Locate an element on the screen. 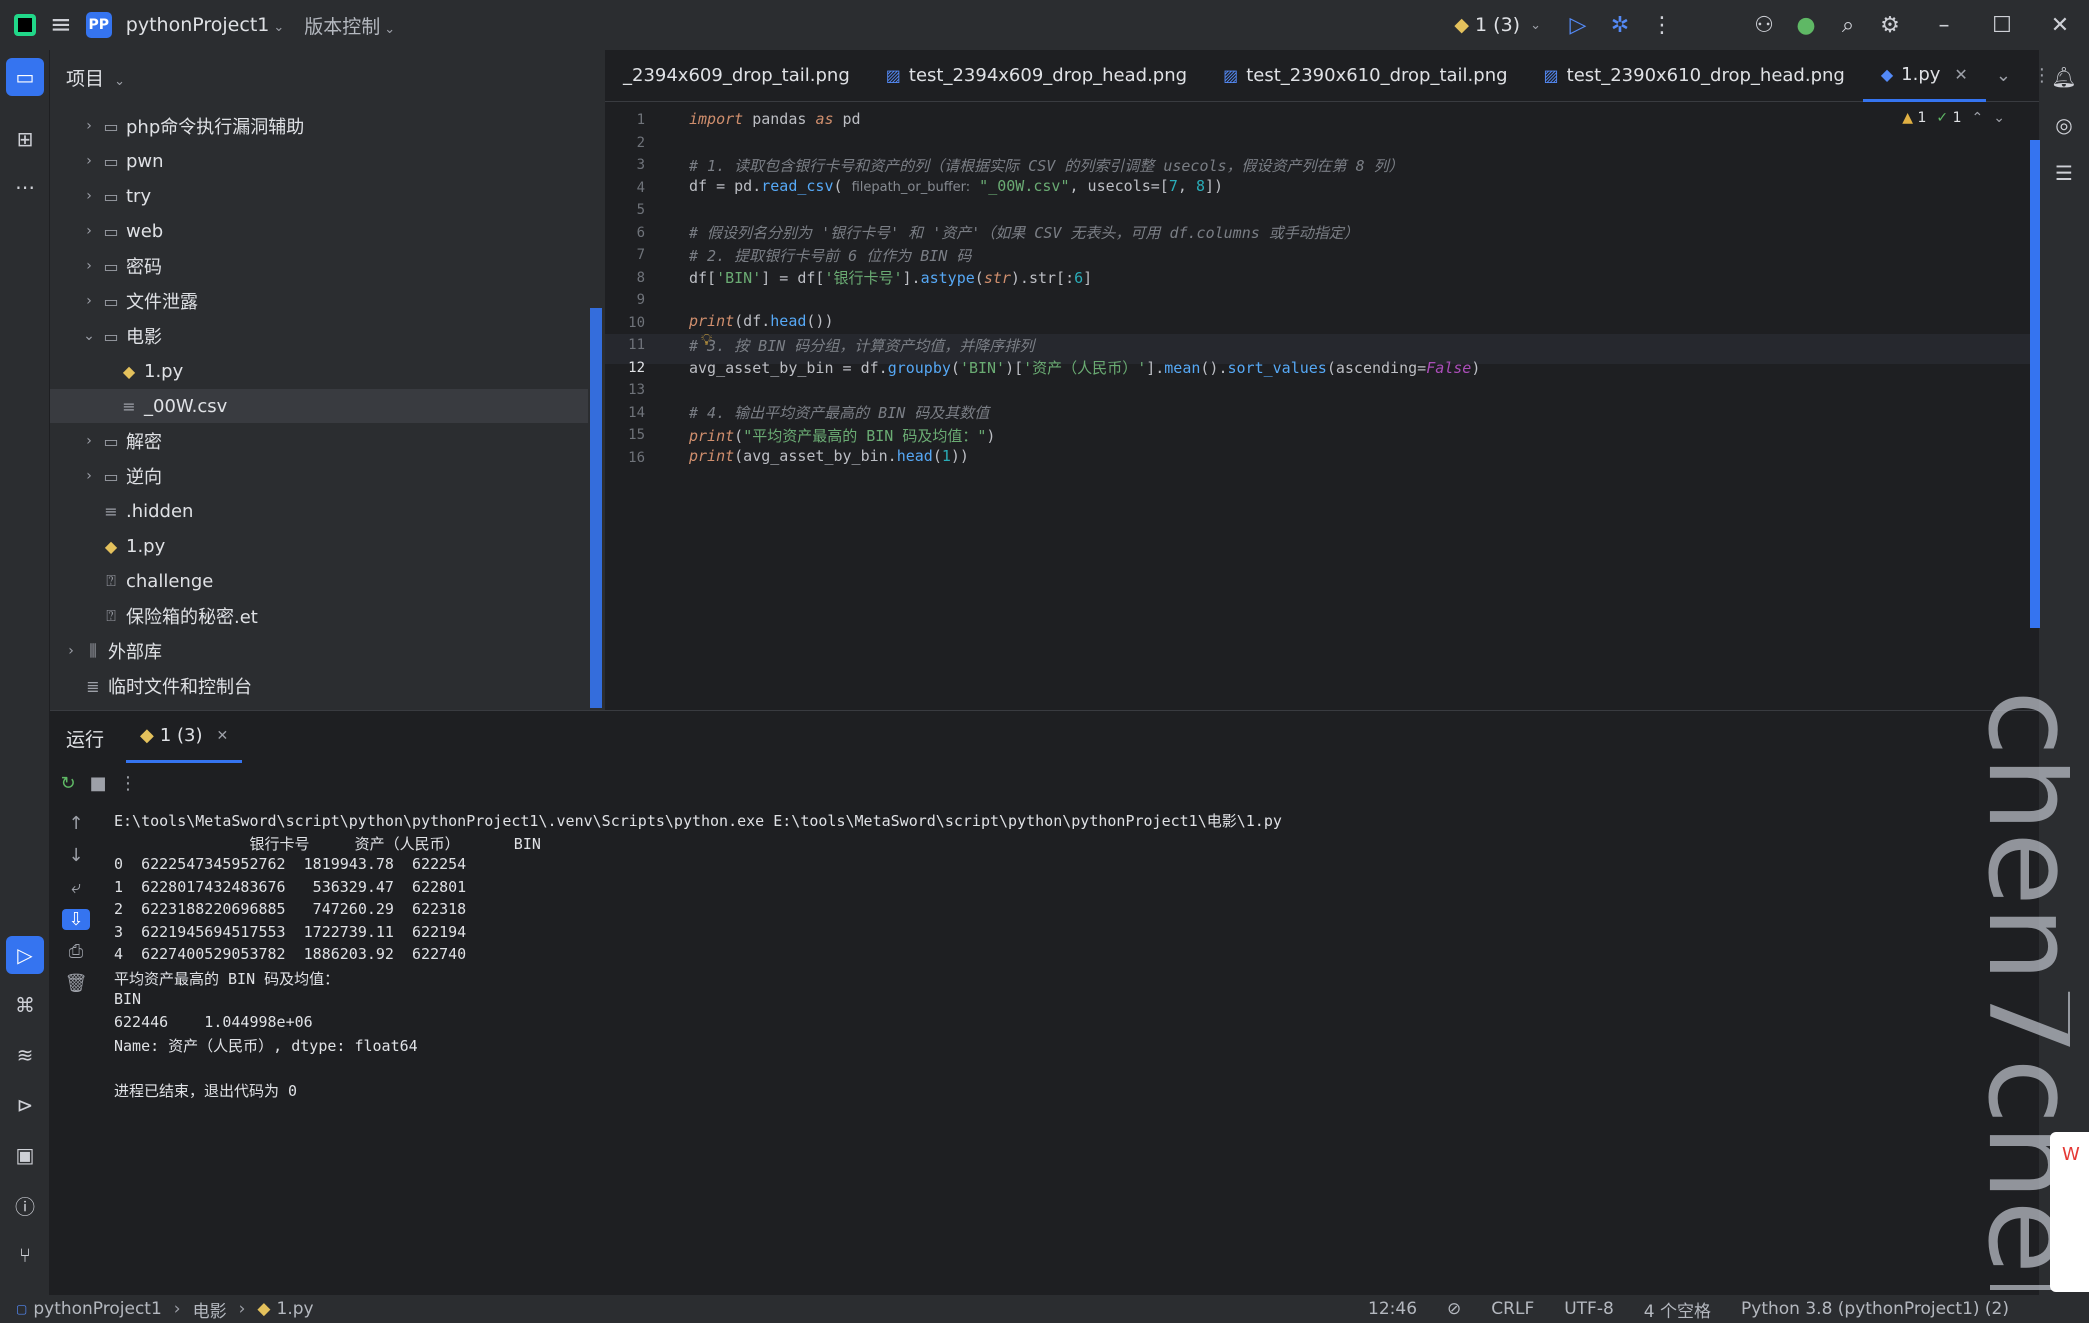 This screenshot has width=2089, height=1323. lightbulb-icon: 💡︎ is located at coordinates (706, 340).